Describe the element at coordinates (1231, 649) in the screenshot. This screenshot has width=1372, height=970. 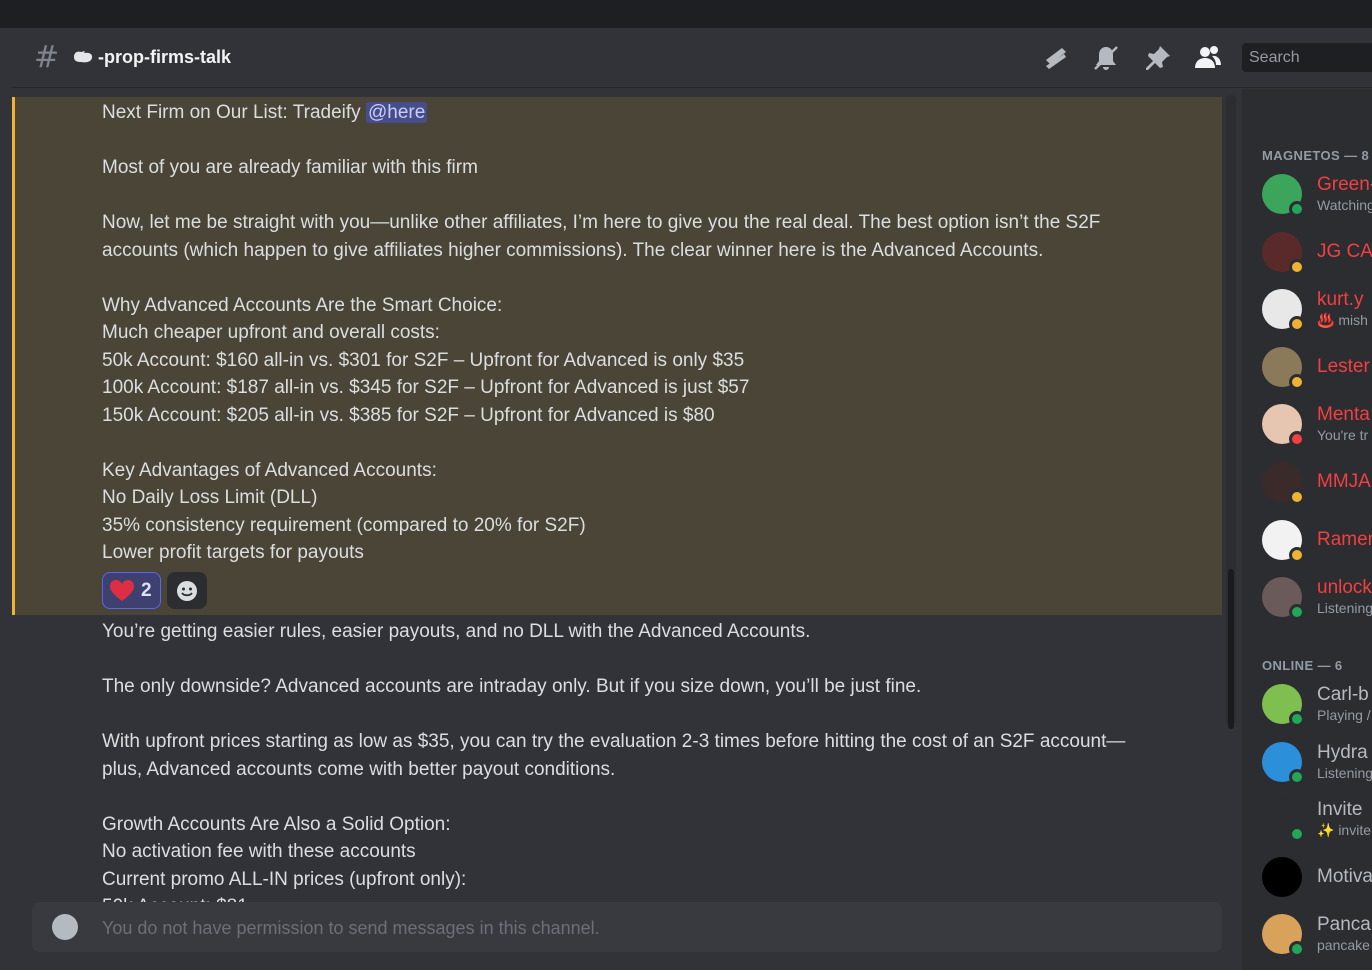
I see `scrollbar-thumb` at that location.